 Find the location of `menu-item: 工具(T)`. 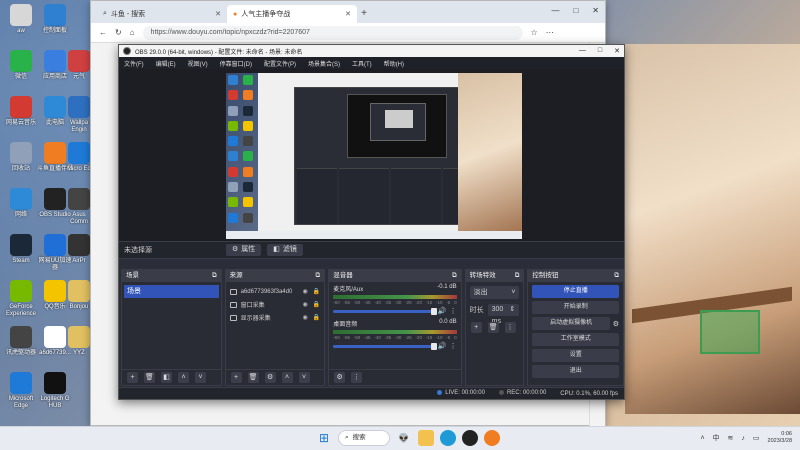

menu-item: 工具(T) is located at coordinates (362, 63).